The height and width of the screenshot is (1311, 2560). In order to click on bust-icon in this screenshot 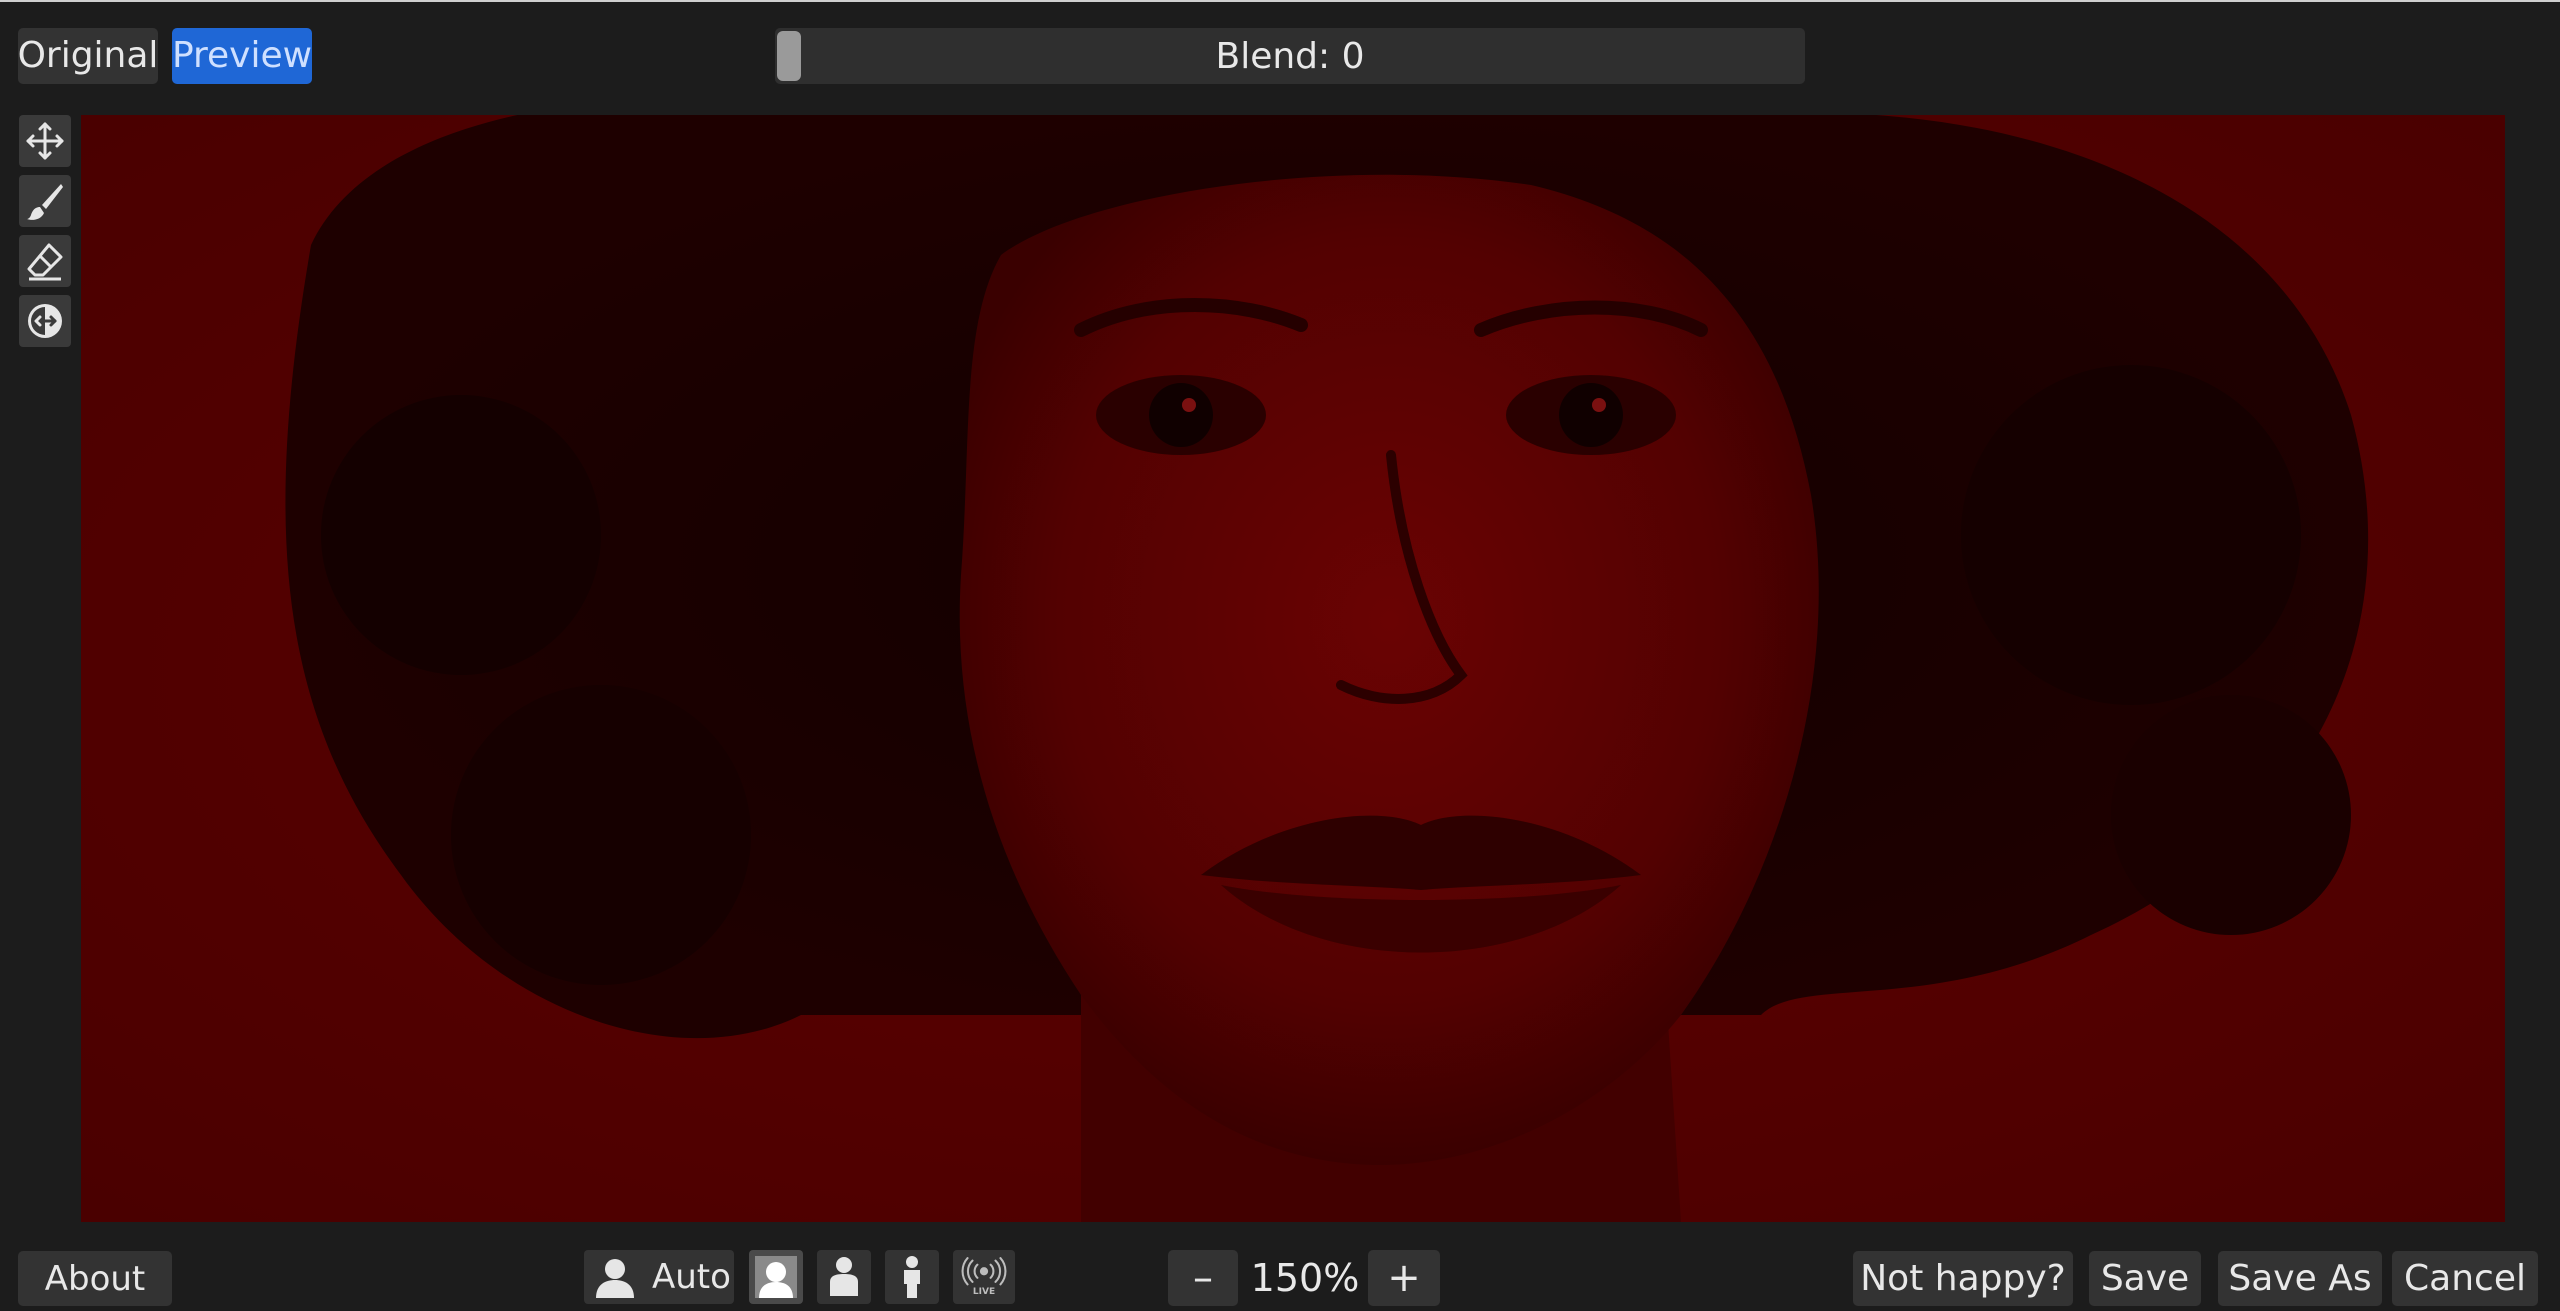, I will do `click(844, 1276)`.